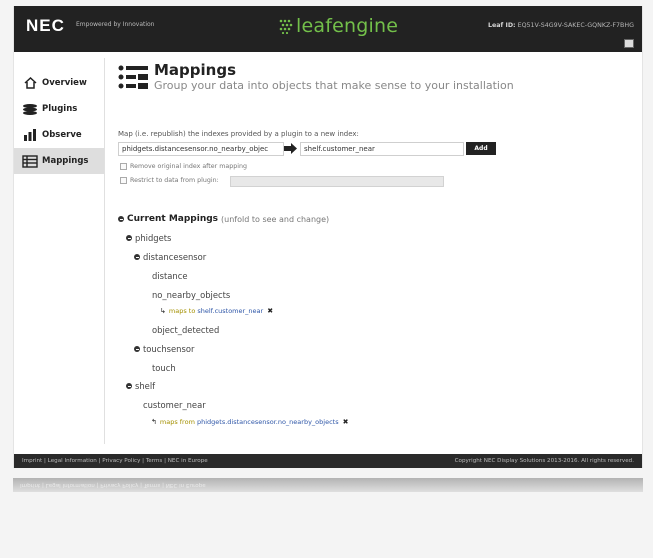 The width and height of the screenshot is (653, 558). Describe the element at coordinates (575, 25) in the screenshot. I see `leaf-id-value: EQ51V-S4G9V-SAKEC-GQNKZ-F7BHG` at that location.